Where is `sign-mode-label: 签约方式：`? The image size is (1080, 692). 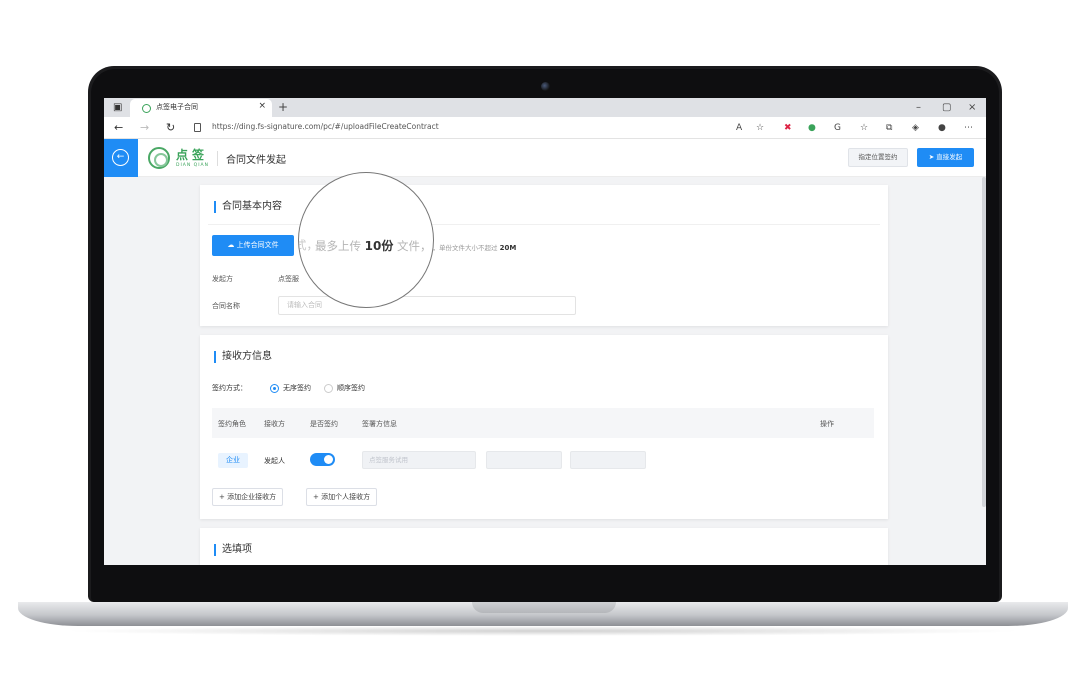 sign-mode-label: 签约方式： is located at coordinates (229, 388).